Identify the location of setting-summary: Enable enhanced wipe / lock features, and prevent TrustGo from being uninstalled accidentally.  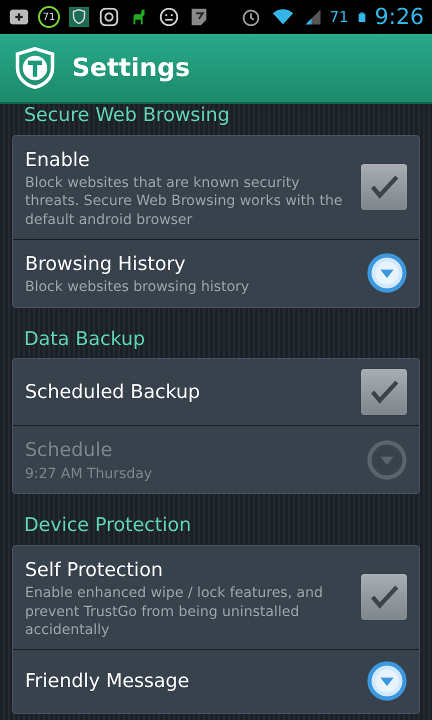
(174, 611).